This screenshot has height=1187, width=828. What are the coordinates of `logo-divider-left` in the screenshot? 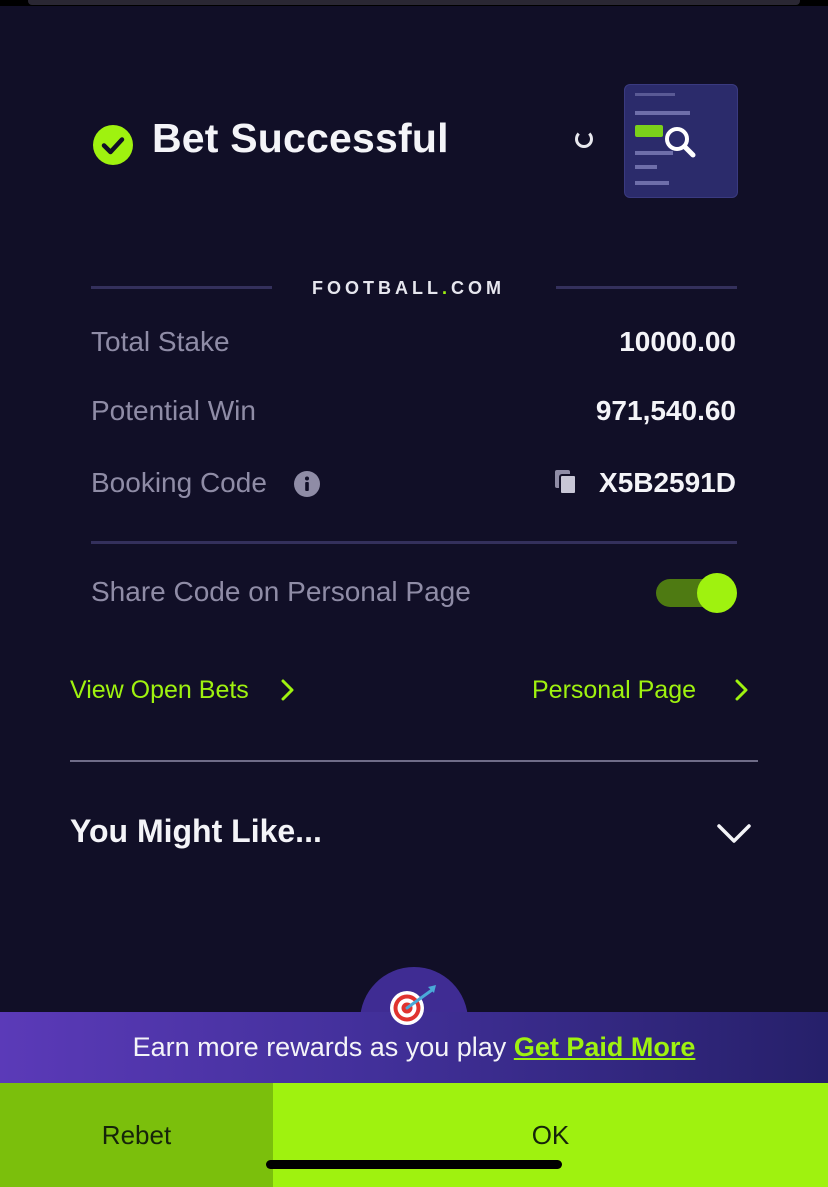 It's located at (181, 287).